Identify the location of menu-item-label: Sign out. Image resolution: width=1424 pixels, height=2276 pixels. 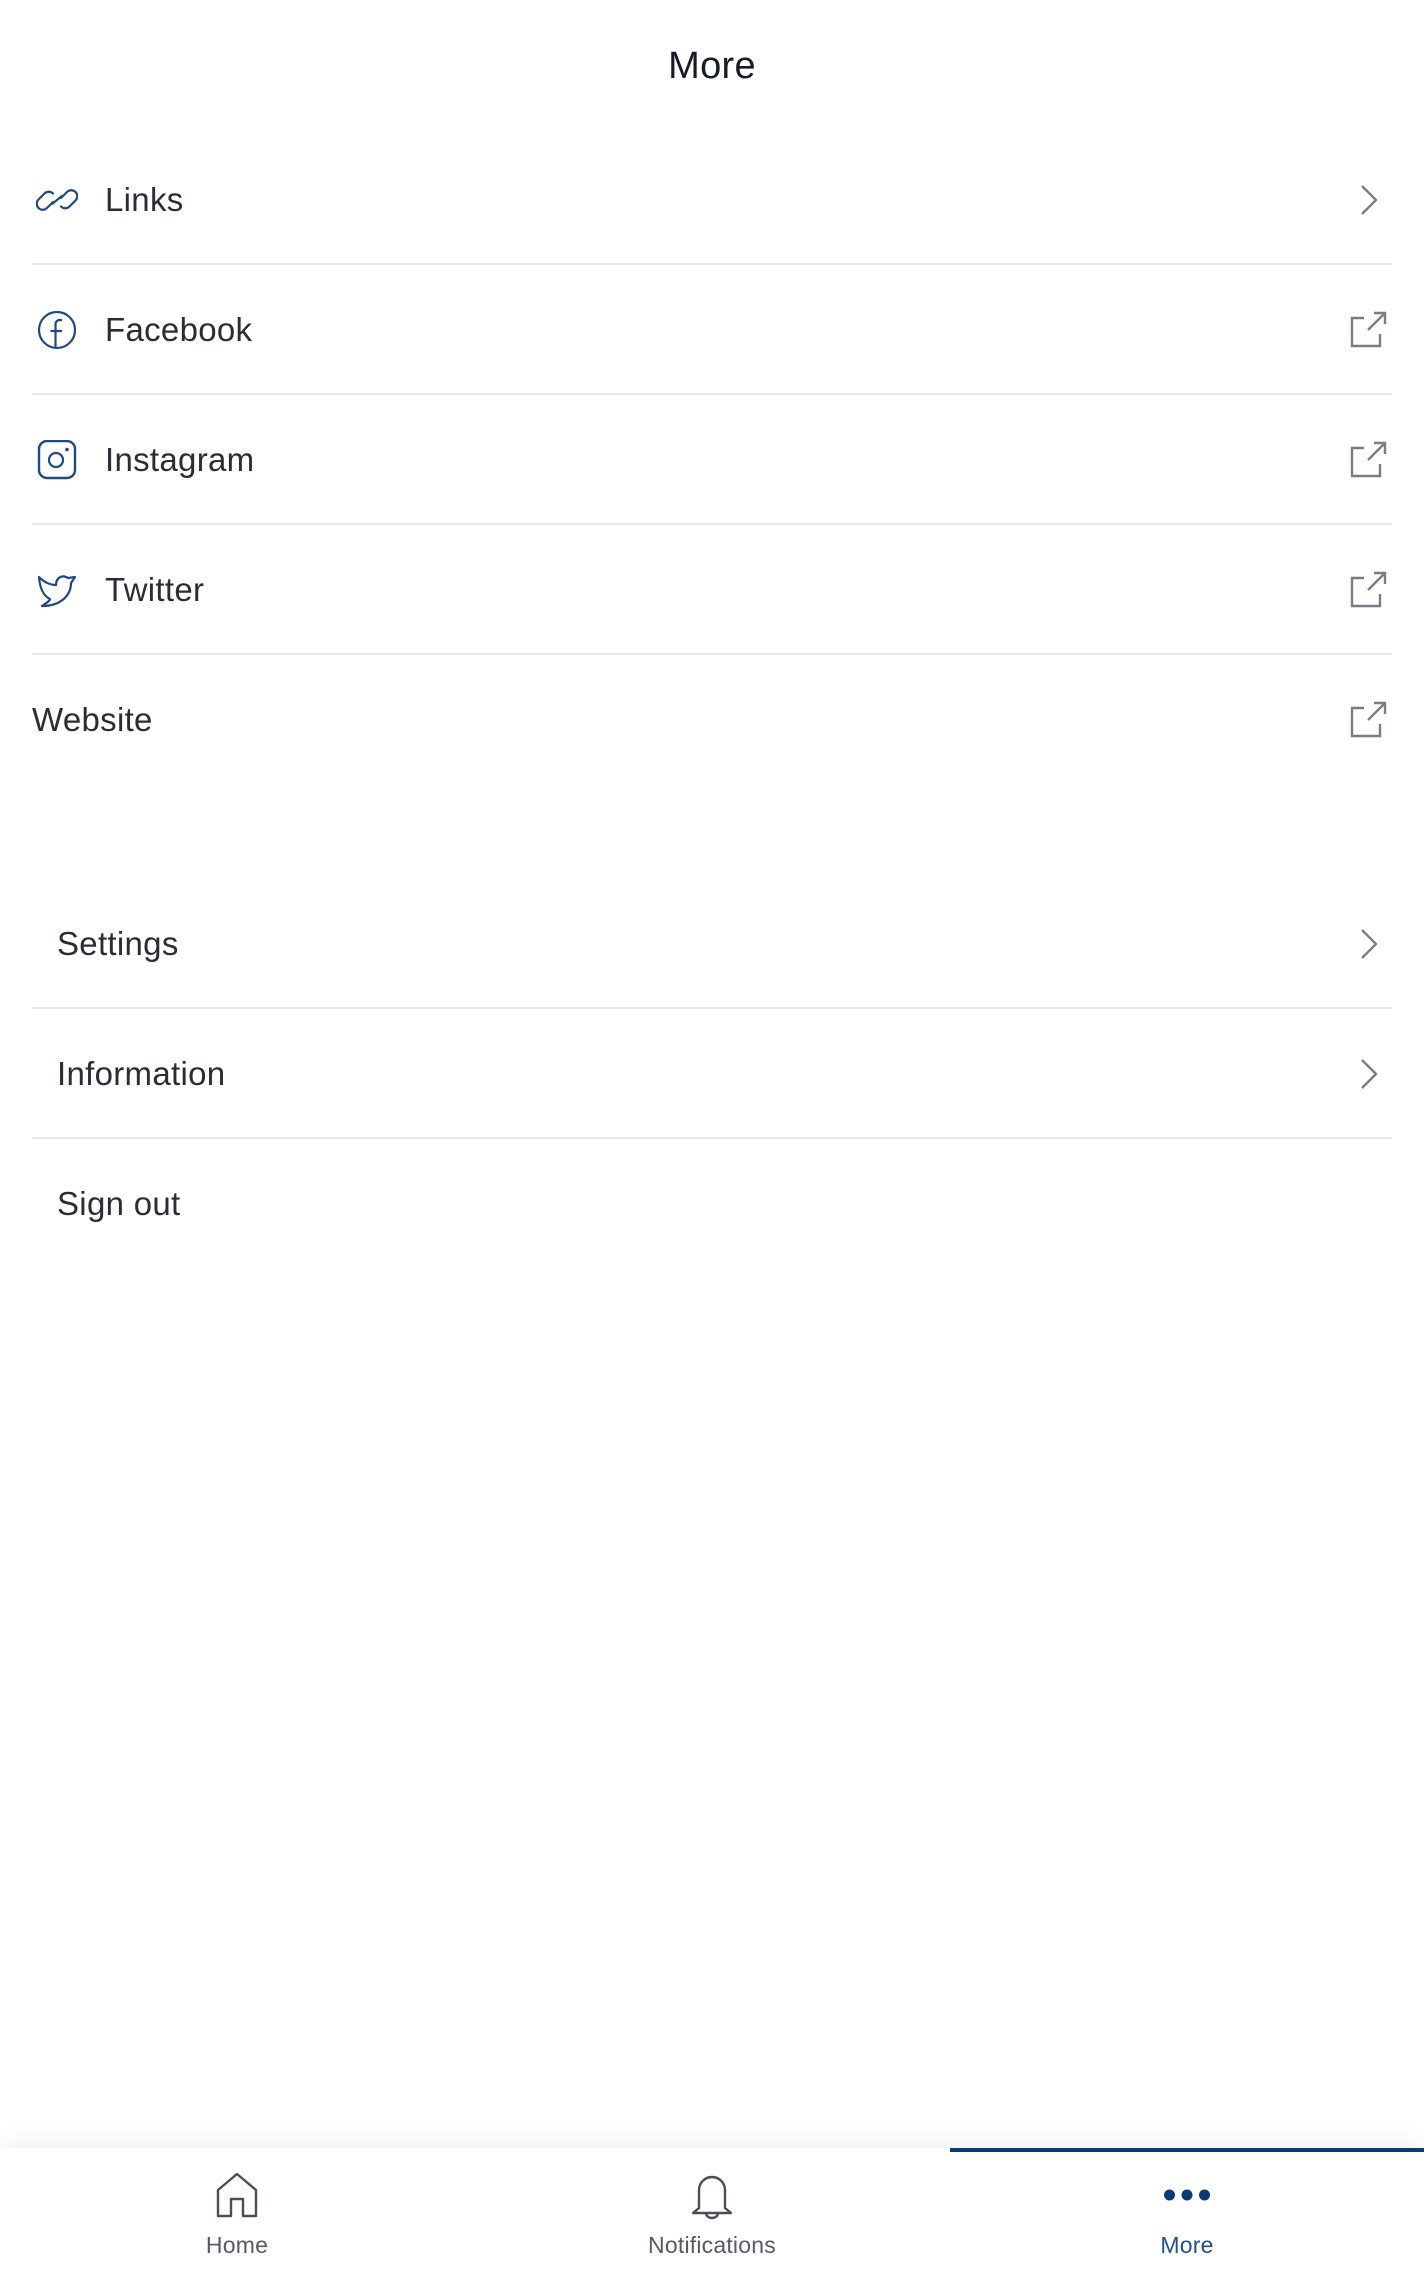
(119, 1203).